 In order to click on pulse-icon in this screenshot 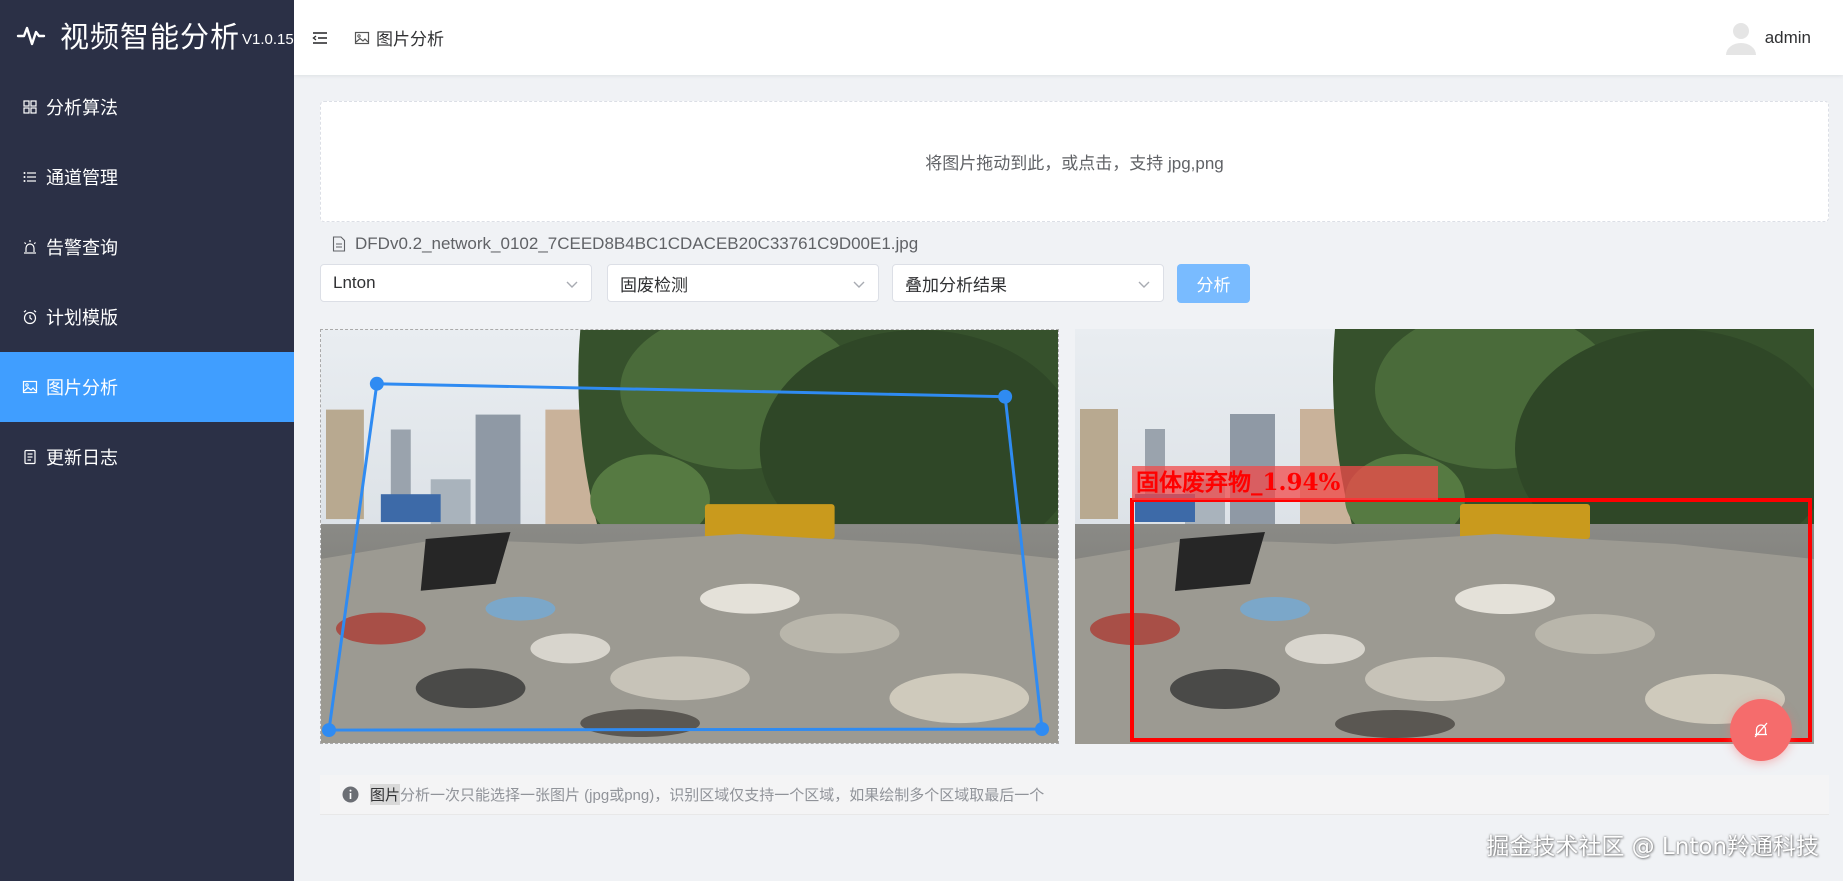, I will do `click(31, 36)`.